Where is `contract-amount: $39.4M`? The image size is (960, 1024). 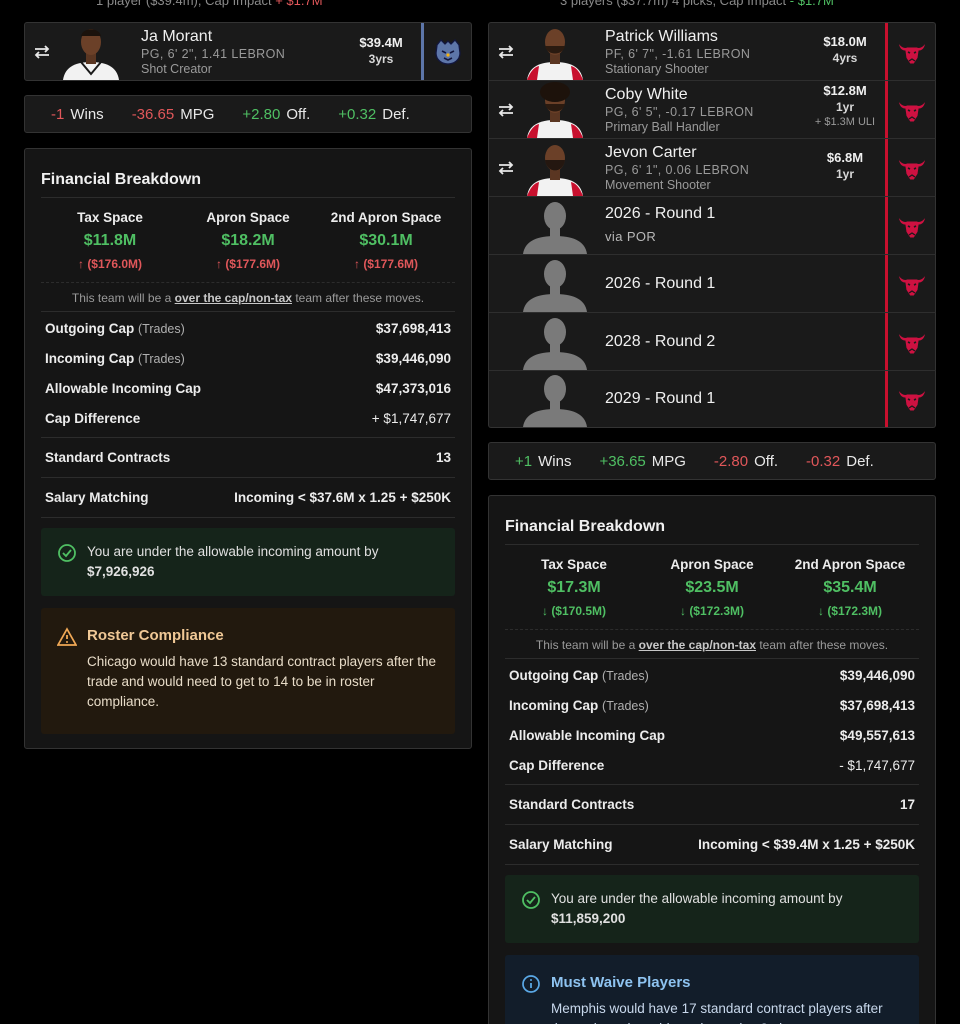 contract-amount: $39.4M is located at coordinates (381, 42).